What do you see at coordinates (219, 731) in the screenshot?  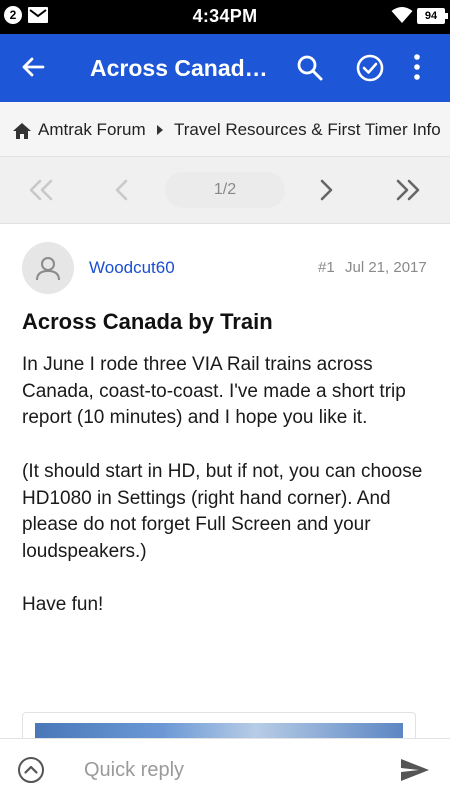 I see `video-thumbnail` at bounding box center [219, 731].